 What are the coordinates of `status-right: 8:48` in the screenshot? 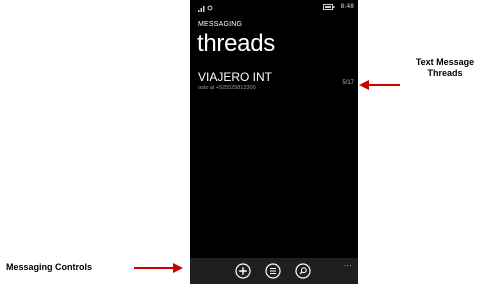 It's located at (338, 6).